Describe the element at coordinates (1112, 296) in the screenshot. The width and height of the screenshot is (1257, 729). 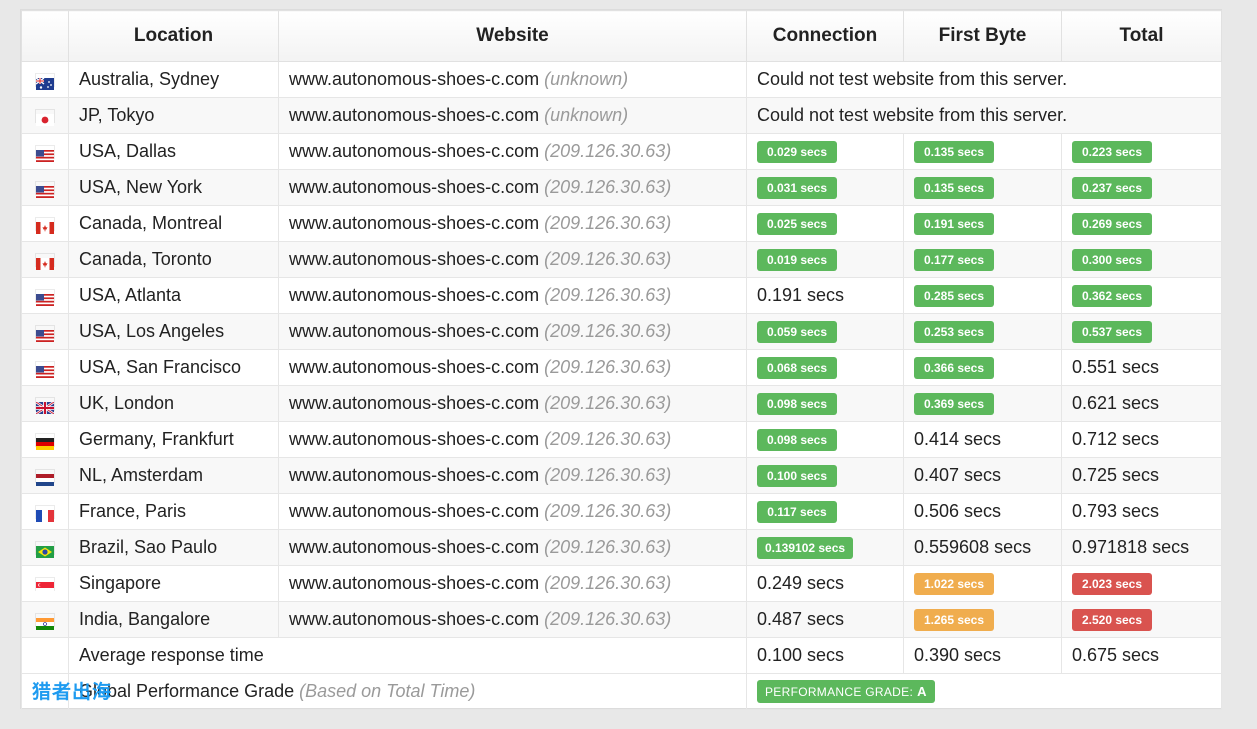
I see `timing-badge: 0.362 secs` at that location.